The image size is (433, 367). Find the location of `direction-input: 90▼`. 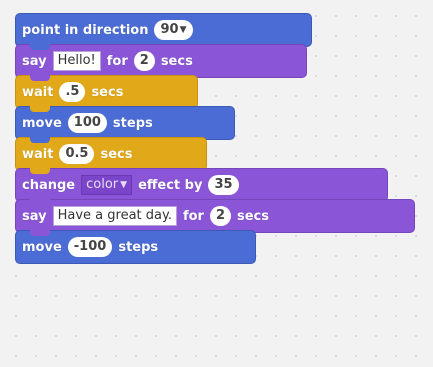

direction-input: 90▼ is located at coordinates (173, 30).